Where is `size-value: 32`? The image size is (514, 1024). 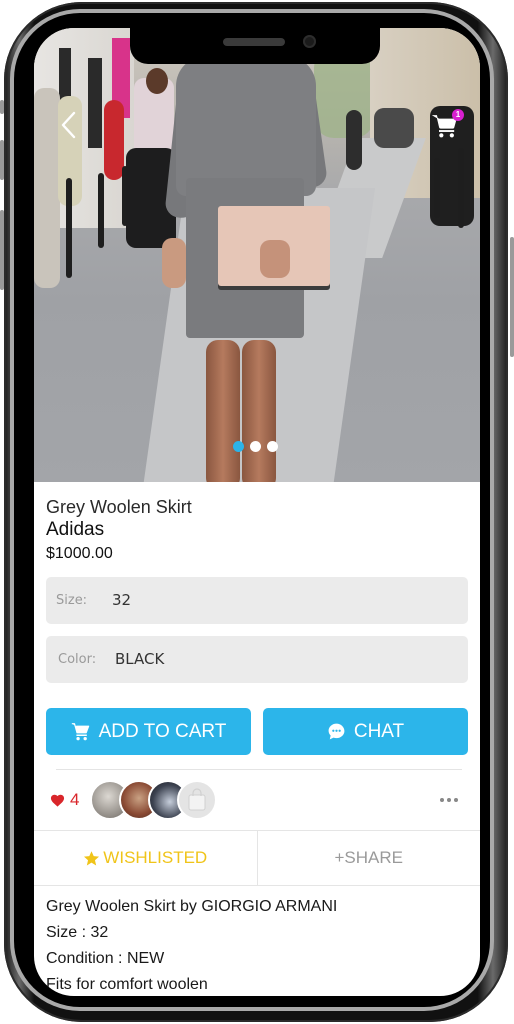
size-value: 32 is located at coordinates (122, 600).